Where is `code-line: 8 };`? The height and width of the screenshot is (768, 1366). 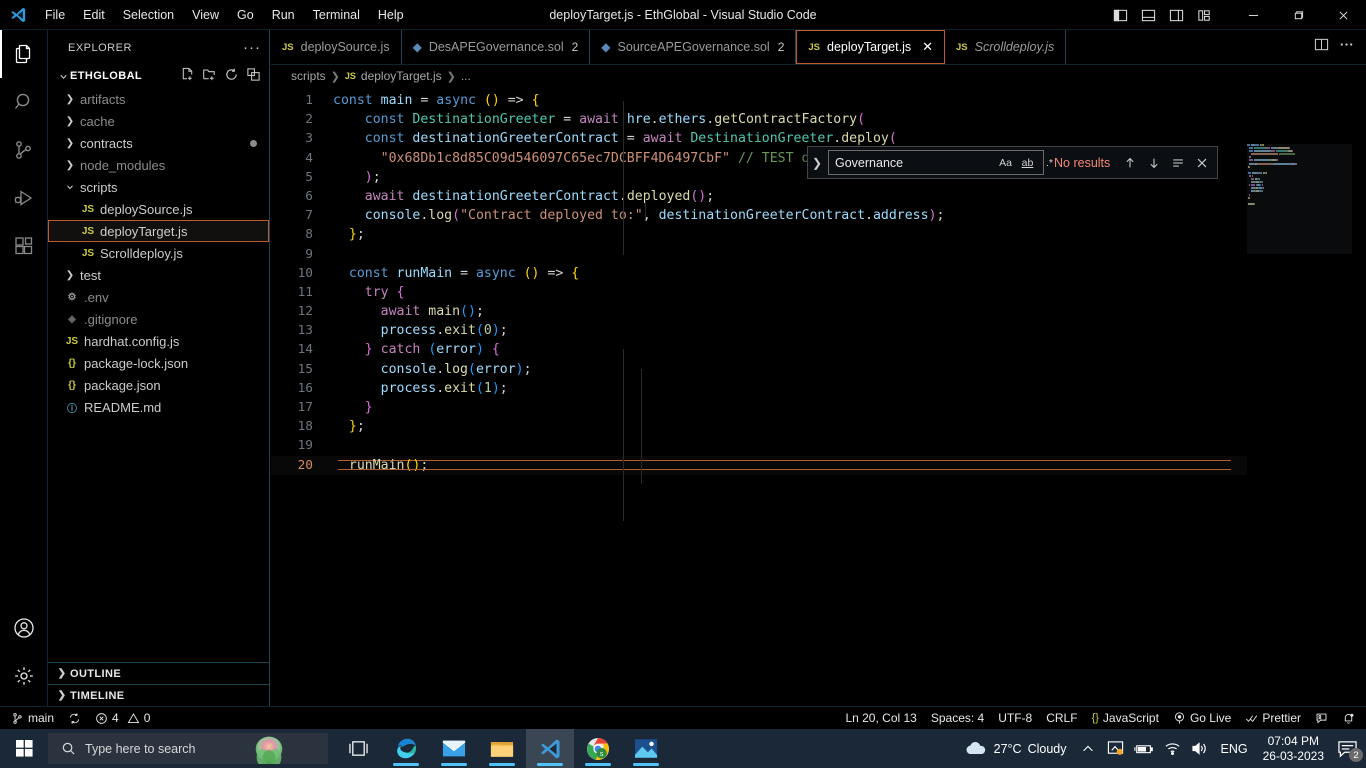 code-line: 8 }; is located at coordinates (818, 234).